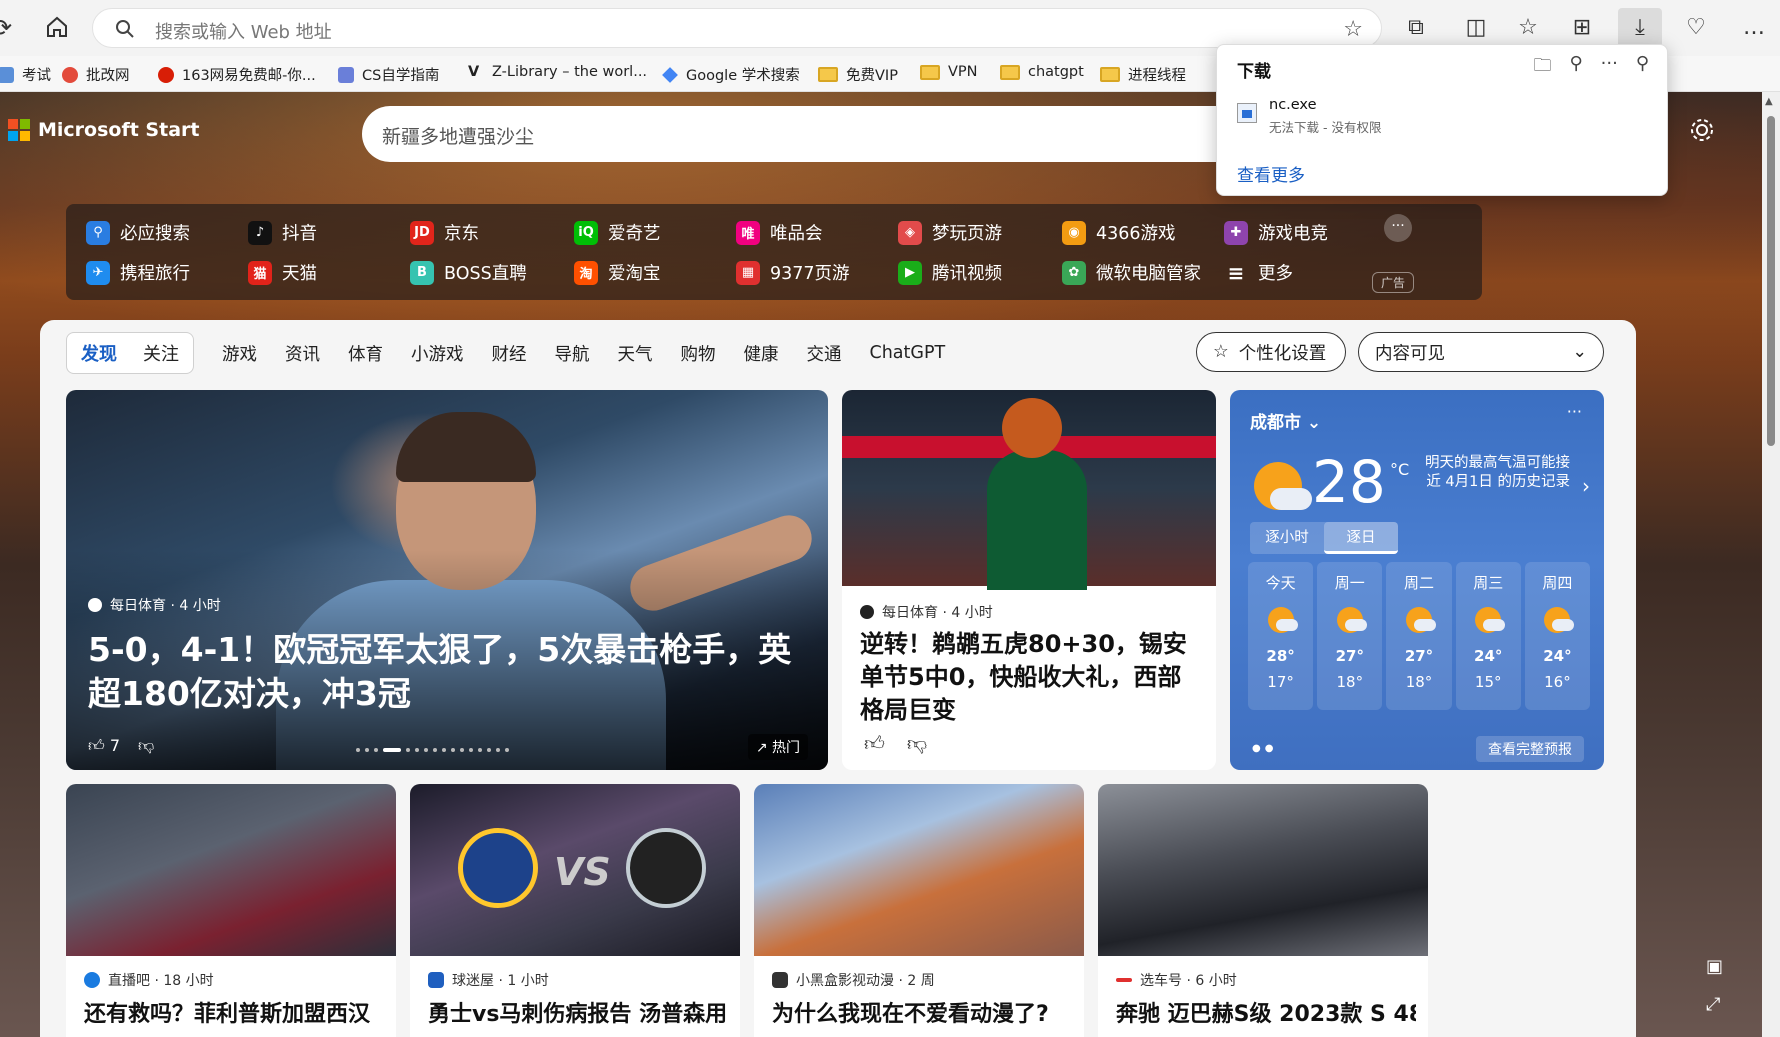  Describe the element at coordinates (1530, 749) in the screenshot. I see `full-forecast-button: 查看完整预报` at that location.